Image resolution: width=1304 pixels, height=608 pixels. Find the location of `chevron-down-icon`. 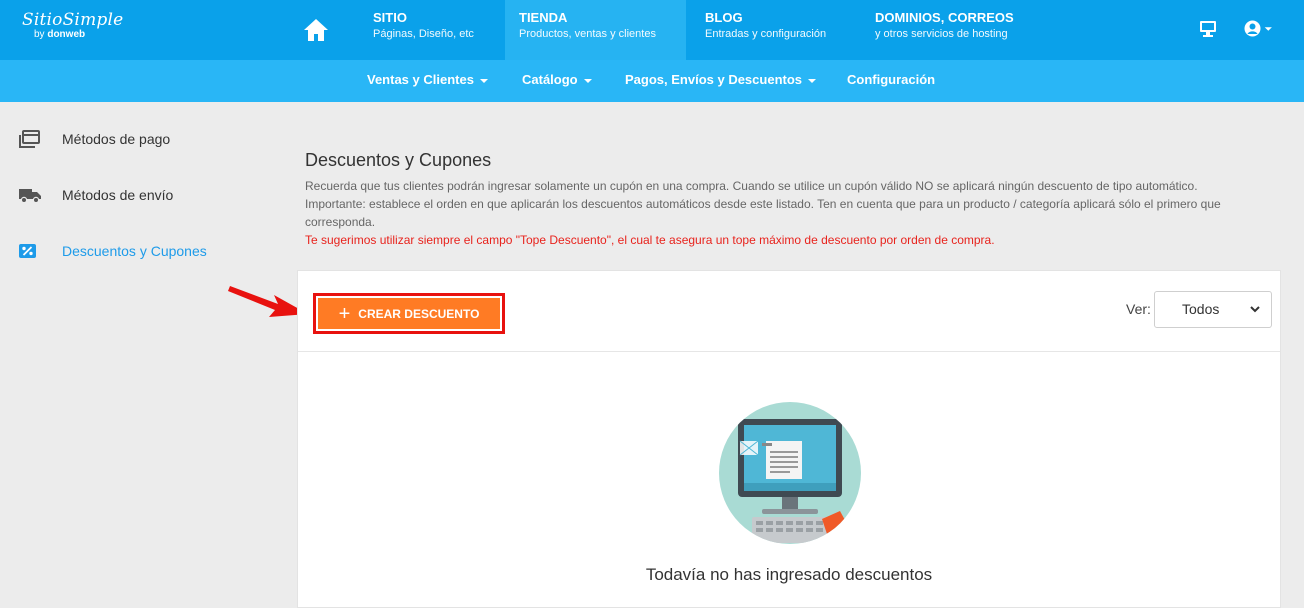

chevron-down-icon is located at coordinates (1255, 309).